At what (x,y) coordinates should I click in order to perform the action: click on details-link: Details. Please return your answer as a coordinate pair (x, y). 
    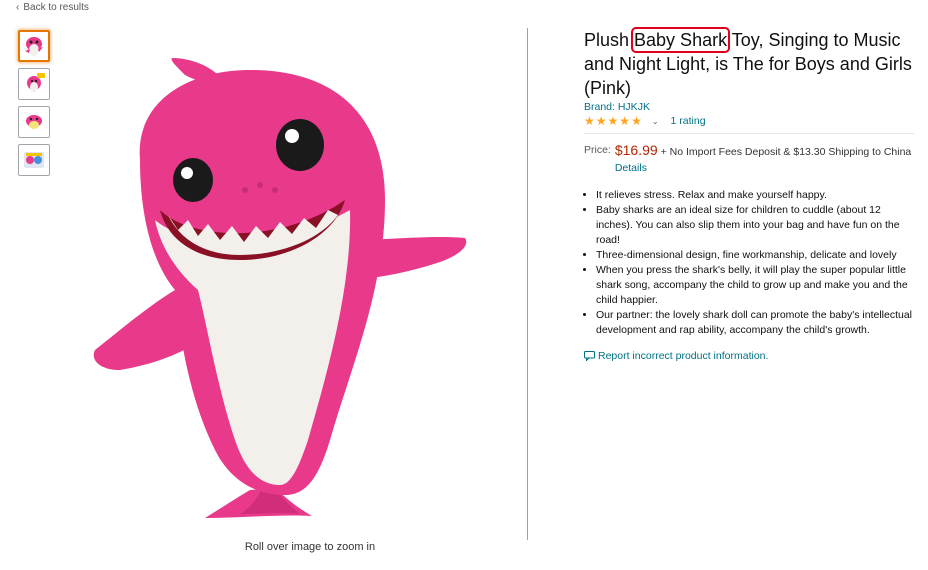
    Looking at the image, I should click on (631, 168).